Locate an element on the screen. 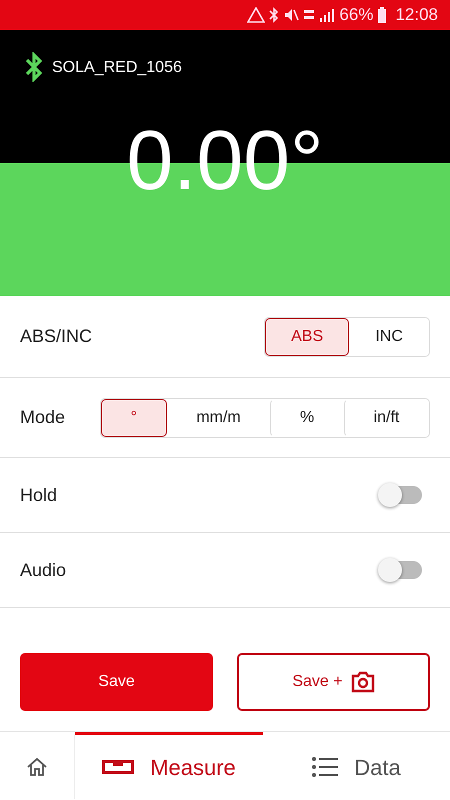 This screenshot has width=450, height=800. mute-icon is located at coordinates (291, 15).